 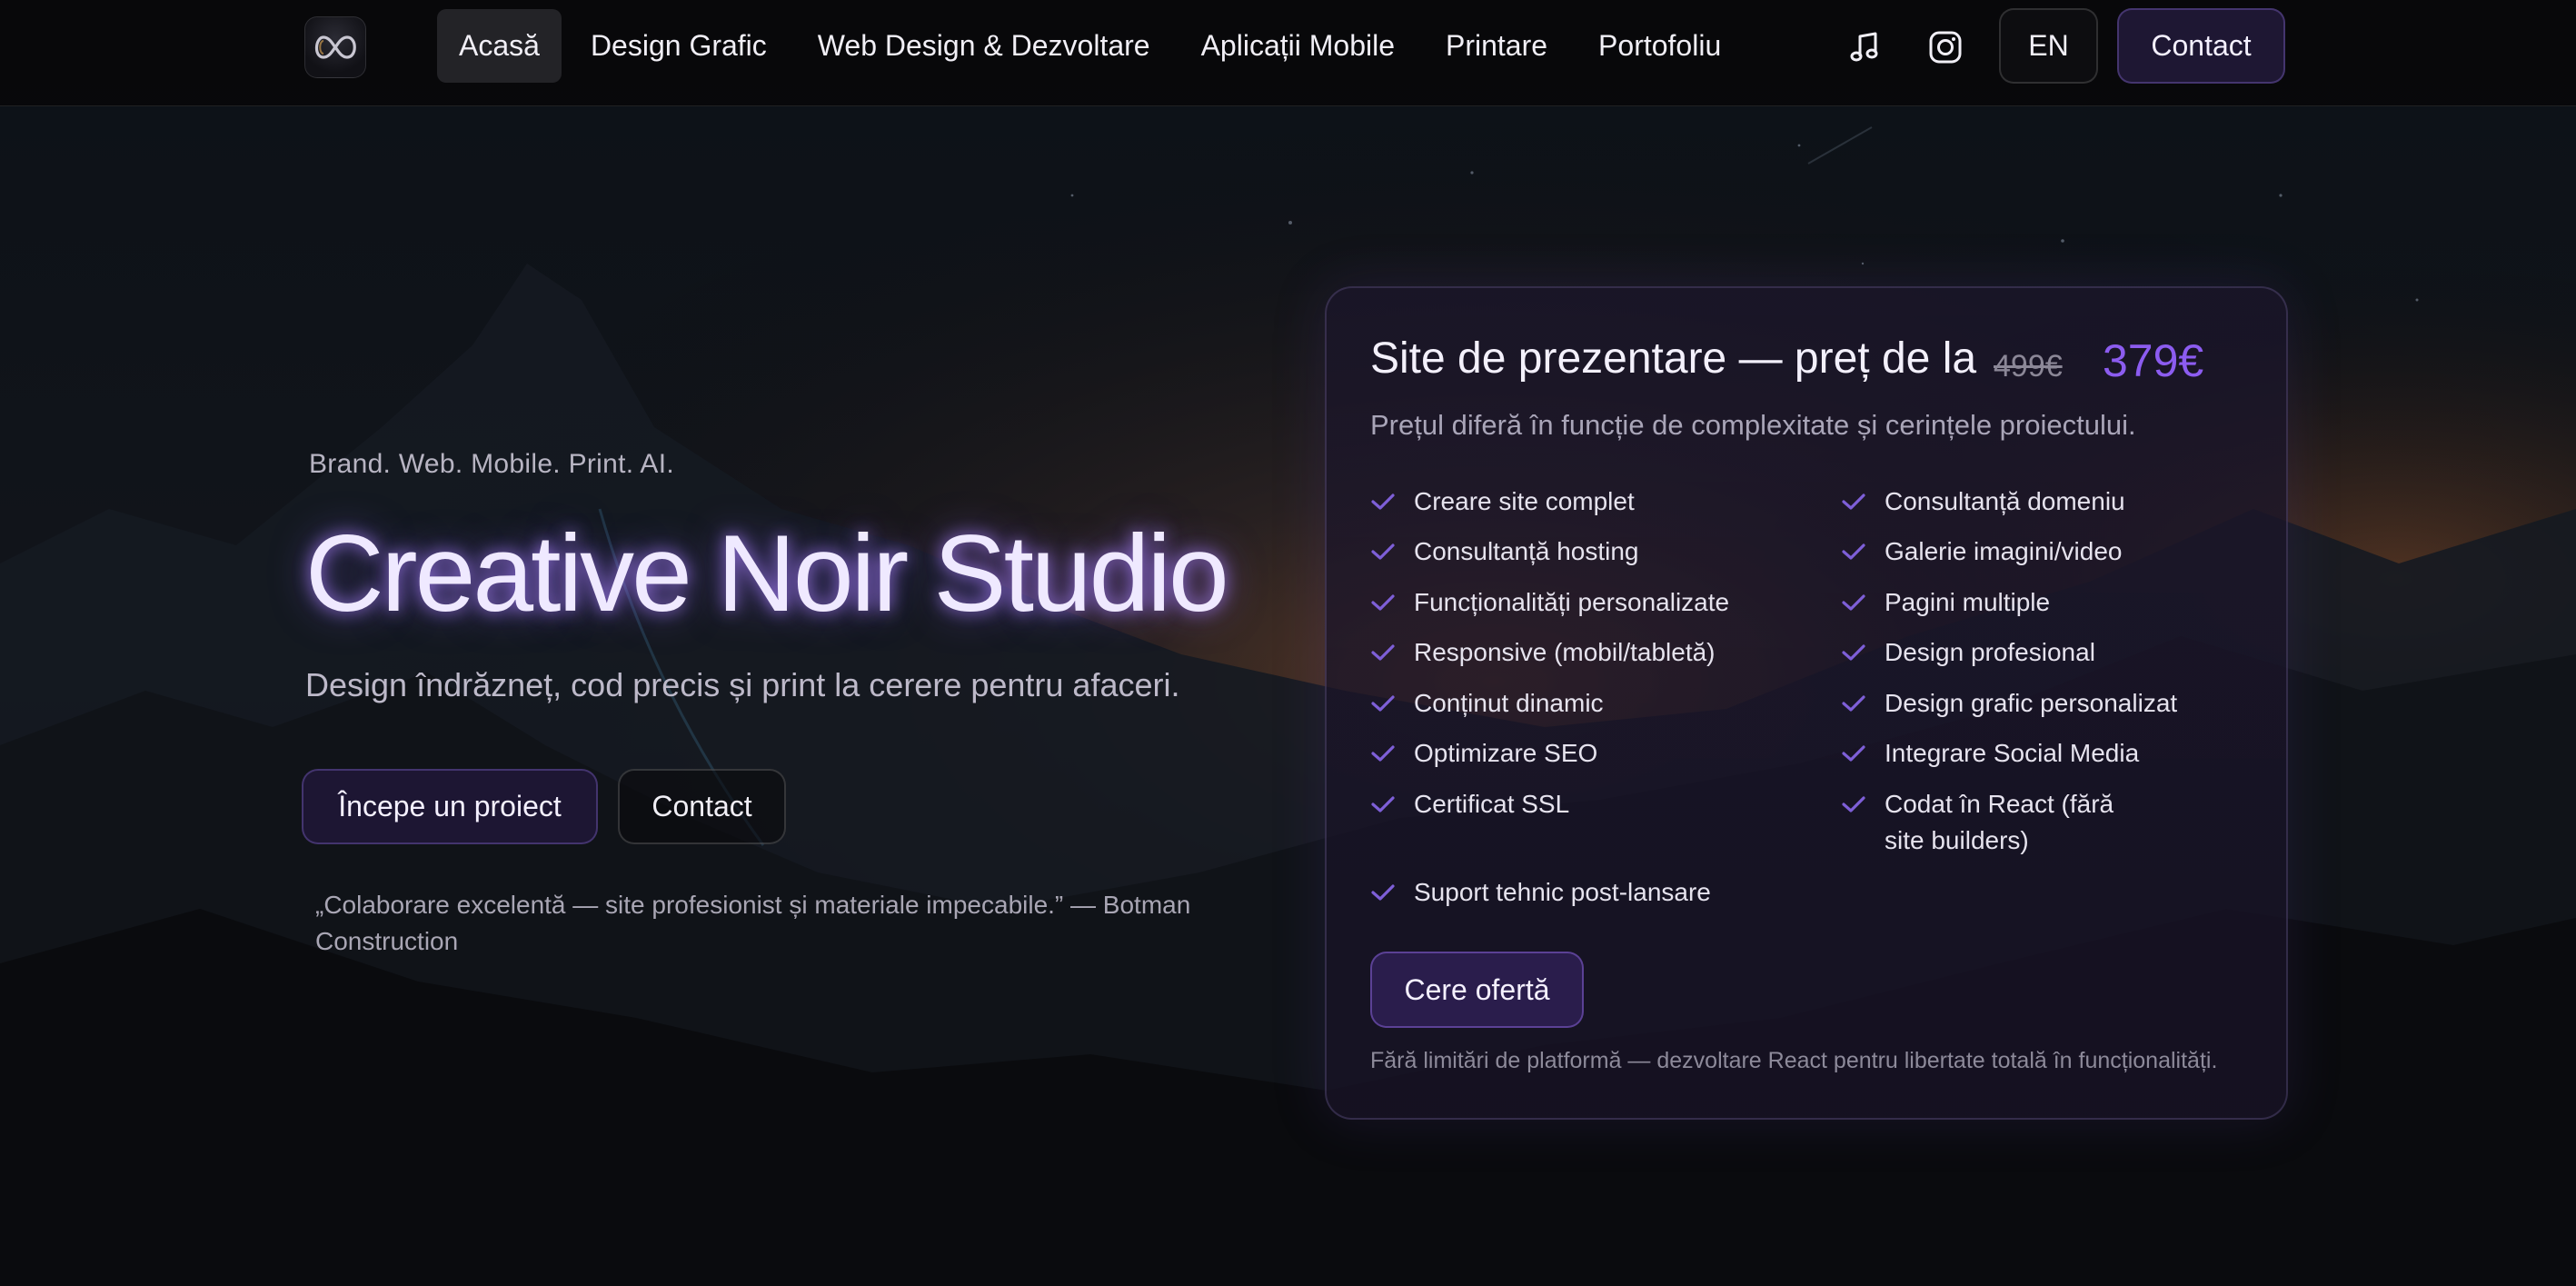 I want to click on feature-label: Codat în React (fără site builders), so click(x=2000, y=822).